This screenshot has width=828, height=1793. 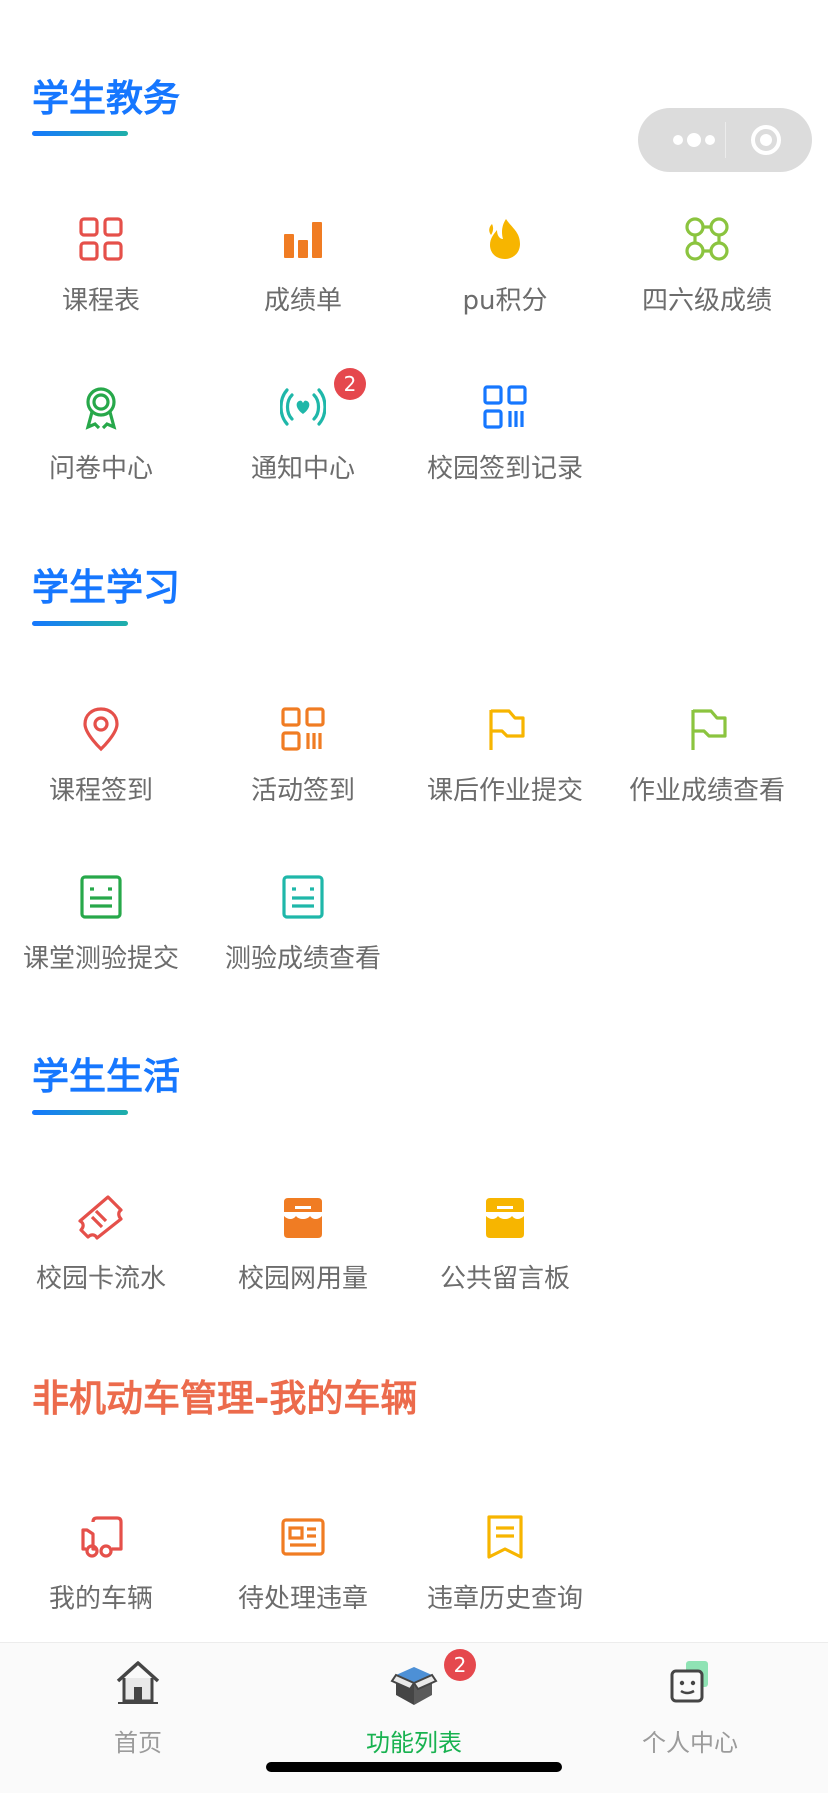 What do you see at coordinates (100, 469) in the screenshot?
I see `grid-item-label: 问卷中心` at bounding box center [100, 469].